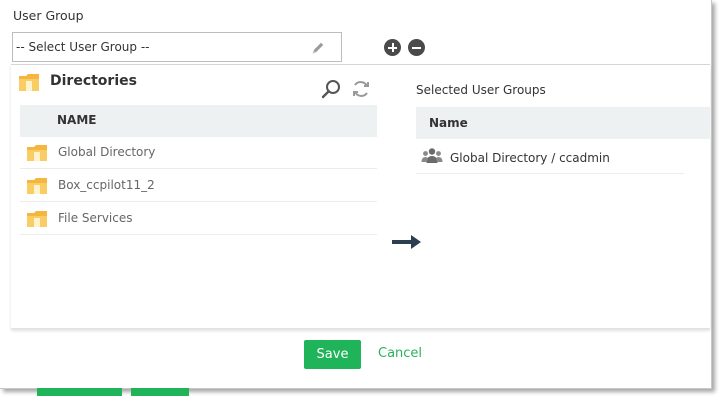 This screenshot has width=719, height=396. What do you see at coordinates (563, 123) in the screenshot?
I see `selected-table-header: Name` at bounding box center [563, 123].